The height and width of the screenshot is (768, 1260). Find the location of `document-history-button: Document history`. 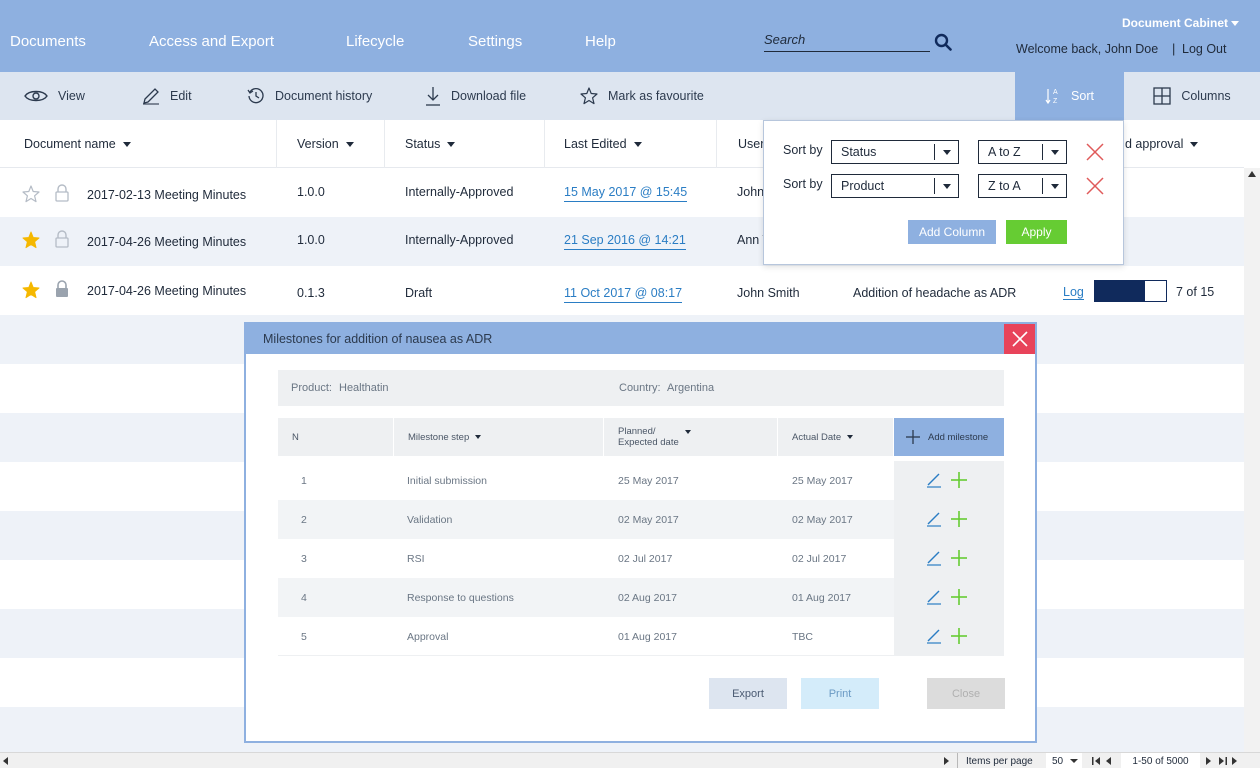

document-history-button: Document history is located at coordinates (309, 96).